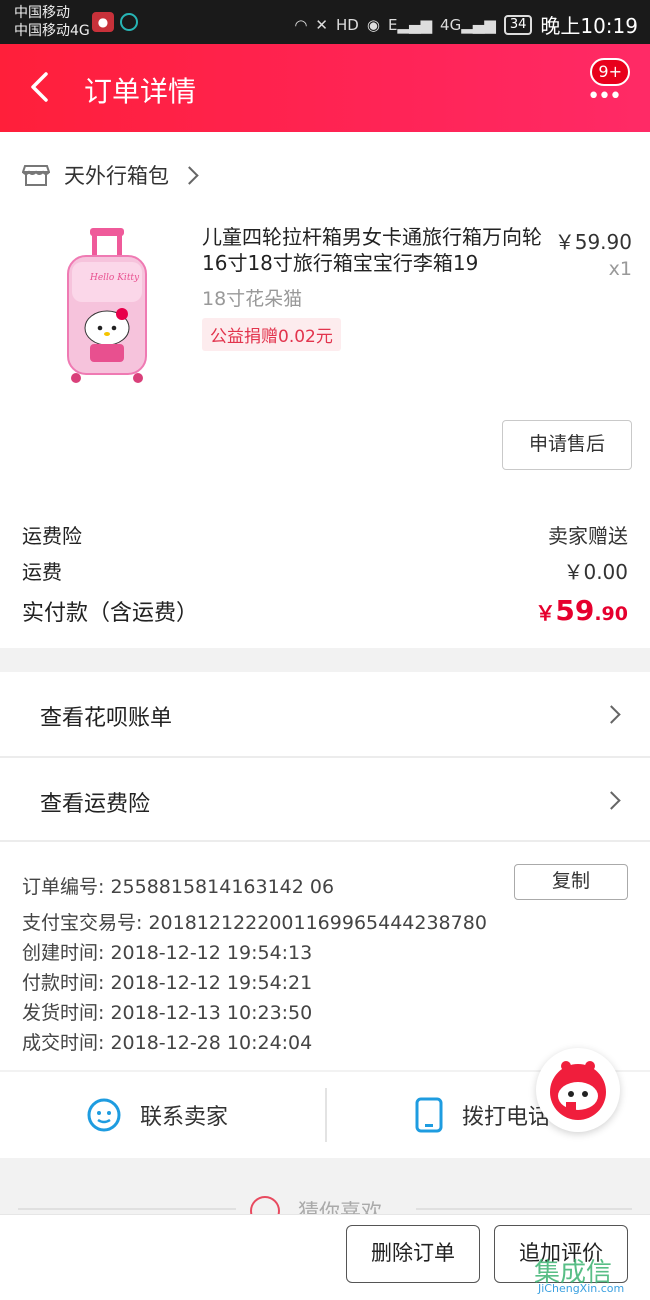 This screenshot has height=1300, width=650. Describe the element at coordinates (326, 1115) in the screenshot. I see `contact-divider` at that location.